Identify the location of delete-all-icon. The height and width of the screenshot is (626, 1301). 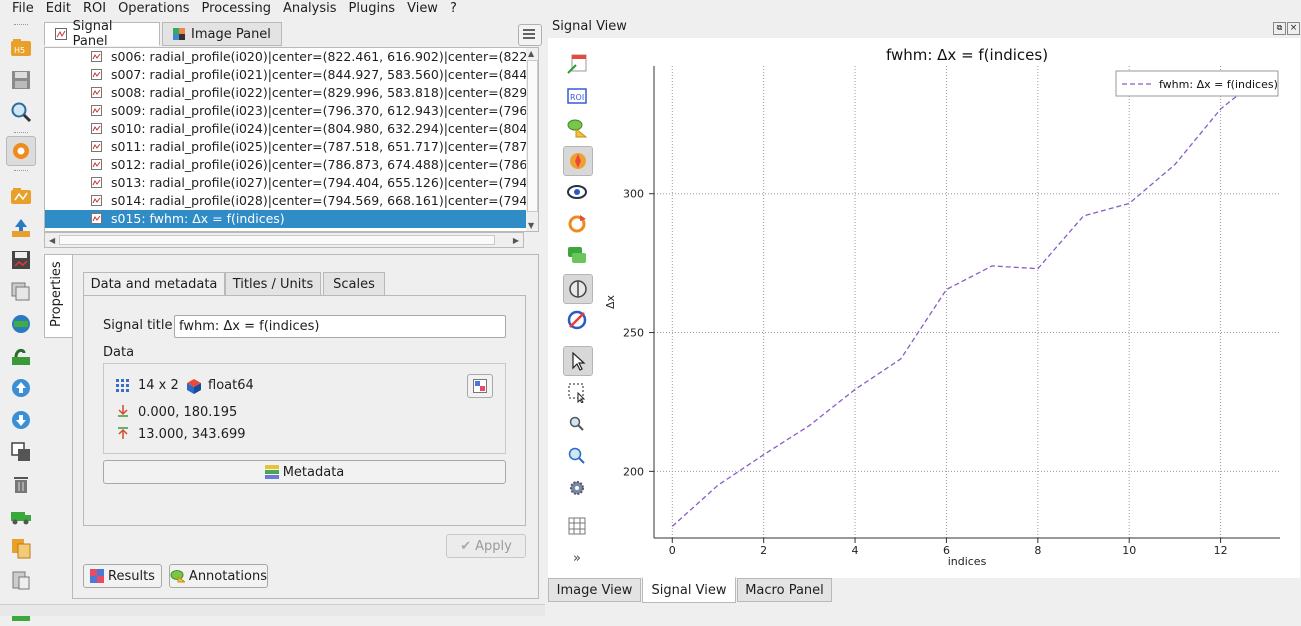
(21, 516).